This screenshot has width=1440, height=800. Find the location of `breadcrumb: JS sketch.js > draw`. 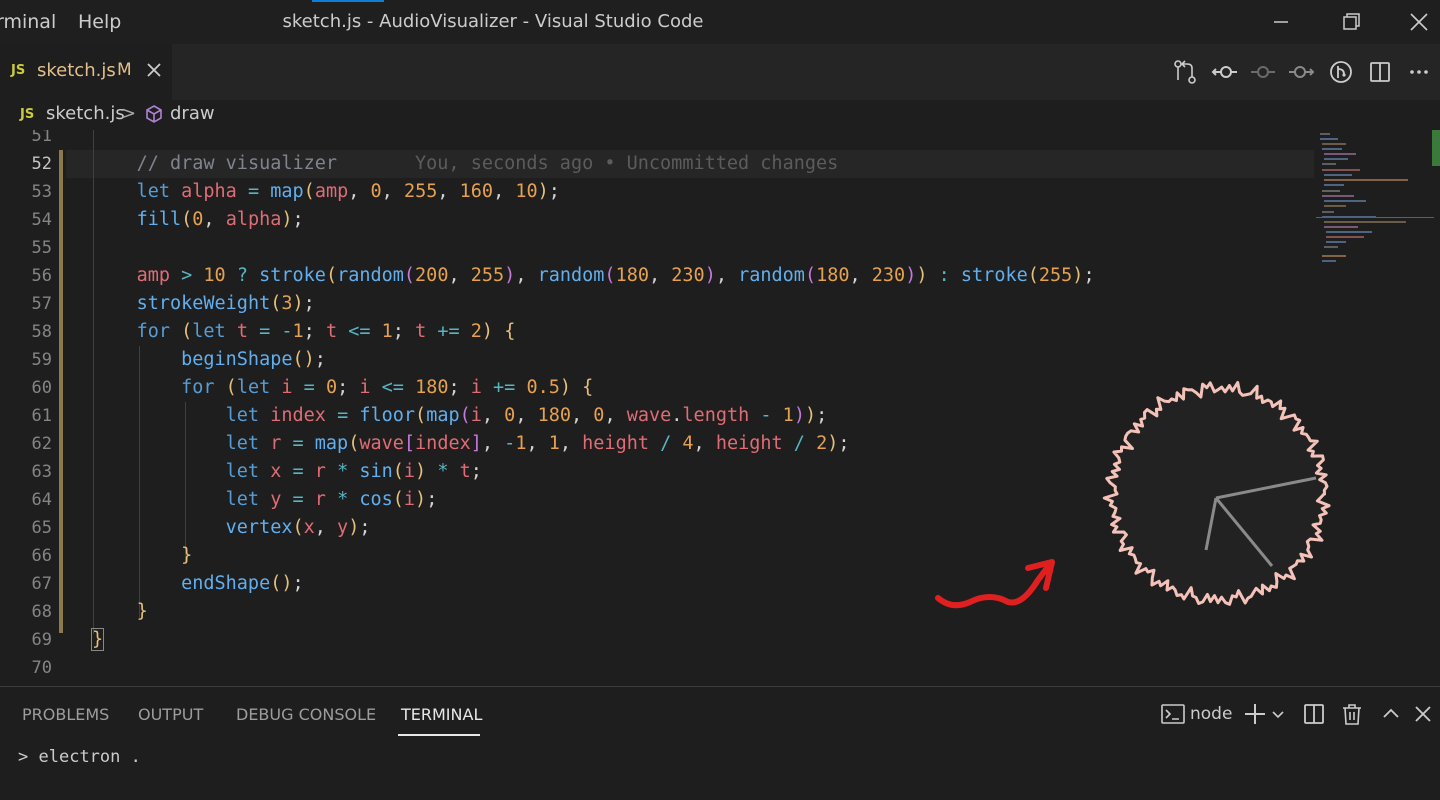

breadcrumb: JS sketch.js > draw is located at coordinates (720, 115).